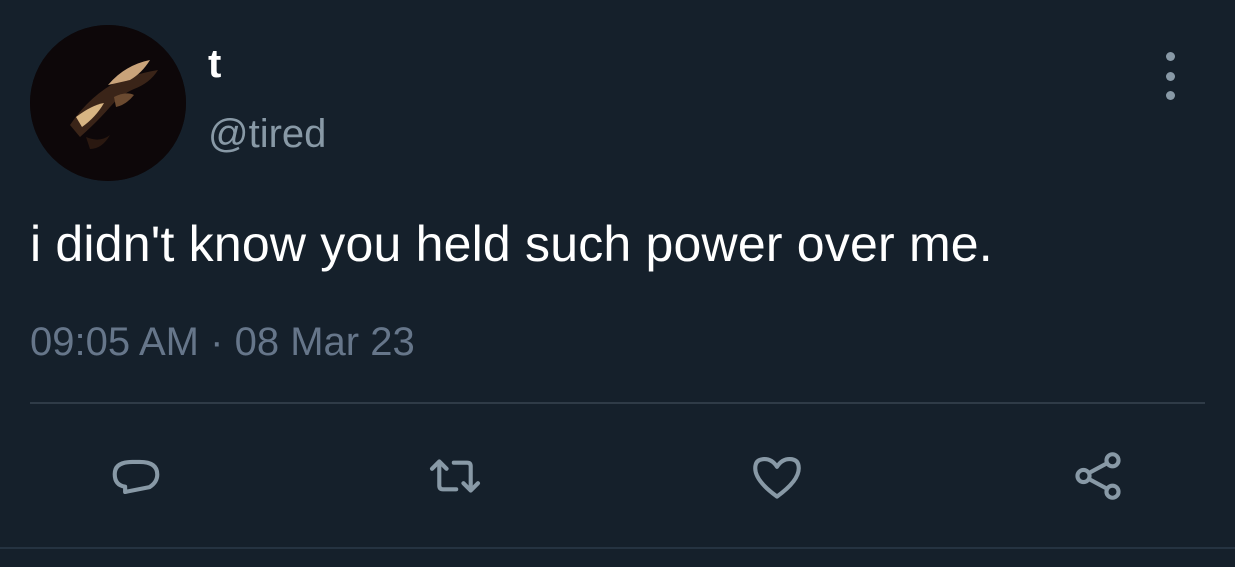  I want to click on share-button, so click(1098, 476).